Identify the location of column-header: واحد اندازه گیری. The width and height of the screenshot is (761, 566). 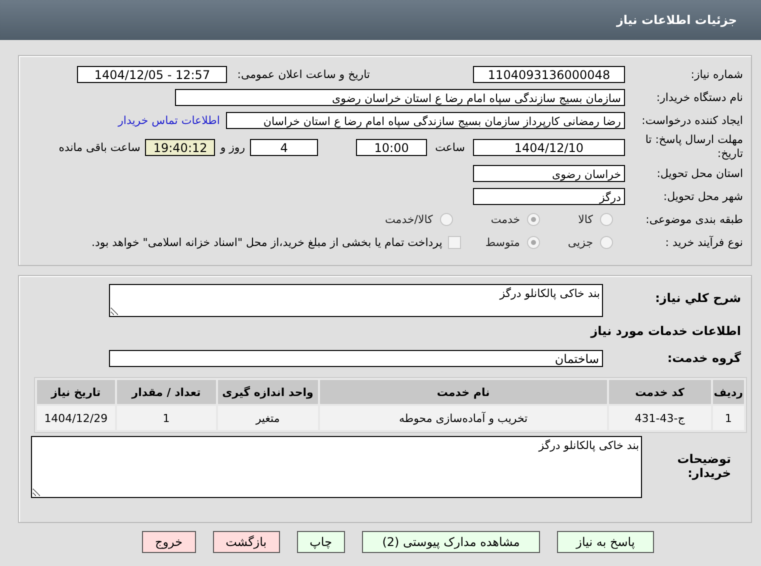
(268, 392).